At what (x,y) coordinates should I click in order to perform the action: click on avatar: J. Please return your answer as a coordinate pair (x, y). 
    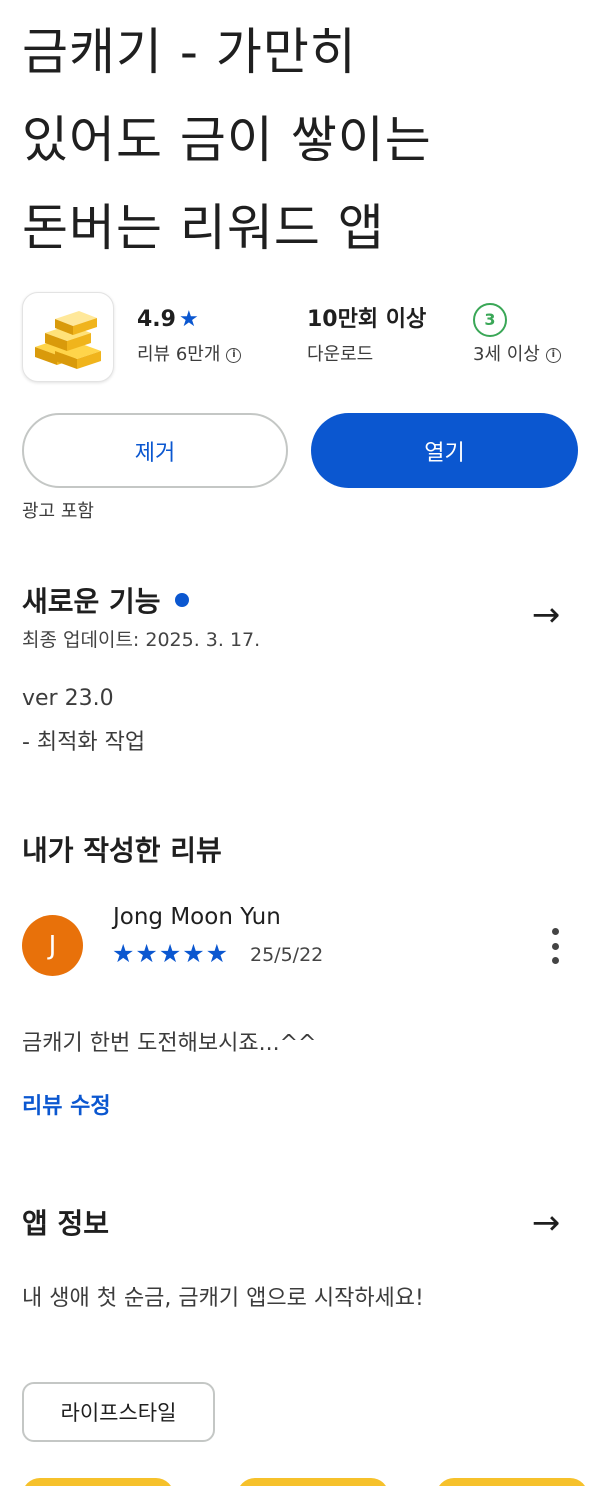
    Looking at the image, I should click on (52, 945).